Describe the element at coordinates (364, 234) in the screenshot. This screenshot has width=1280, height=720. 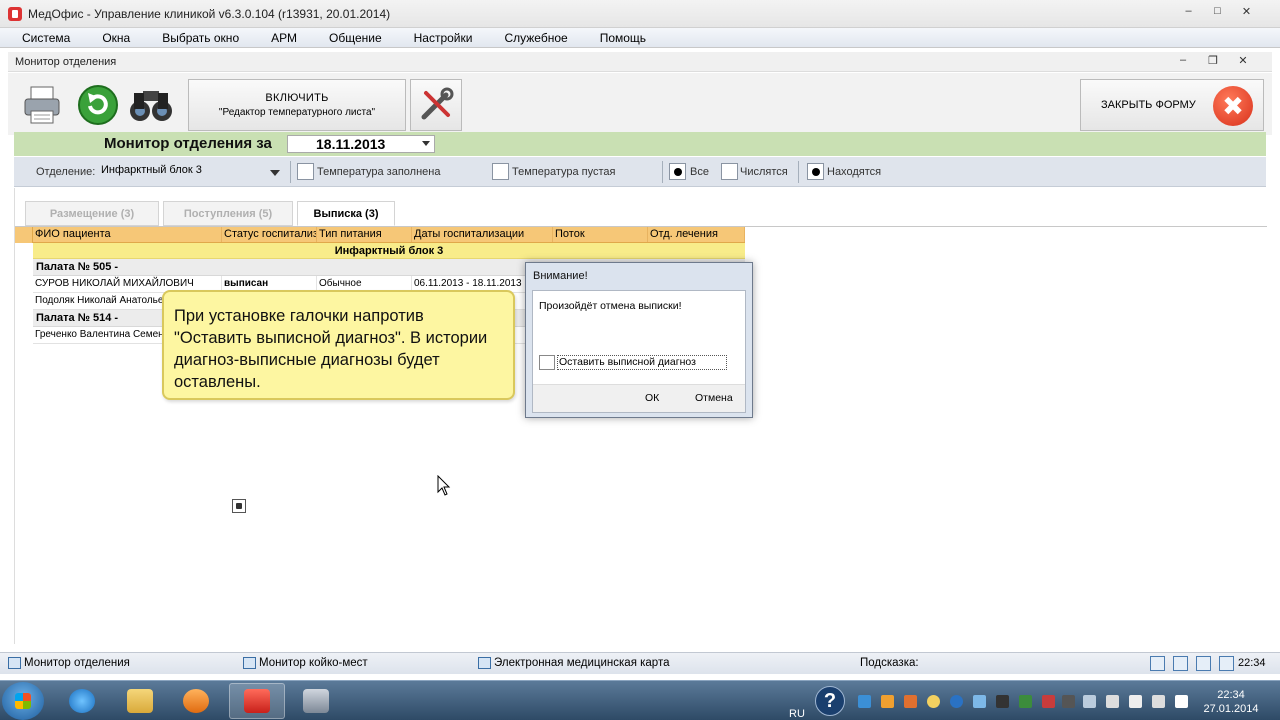
I see `col-diet: Тип питания` at that location.